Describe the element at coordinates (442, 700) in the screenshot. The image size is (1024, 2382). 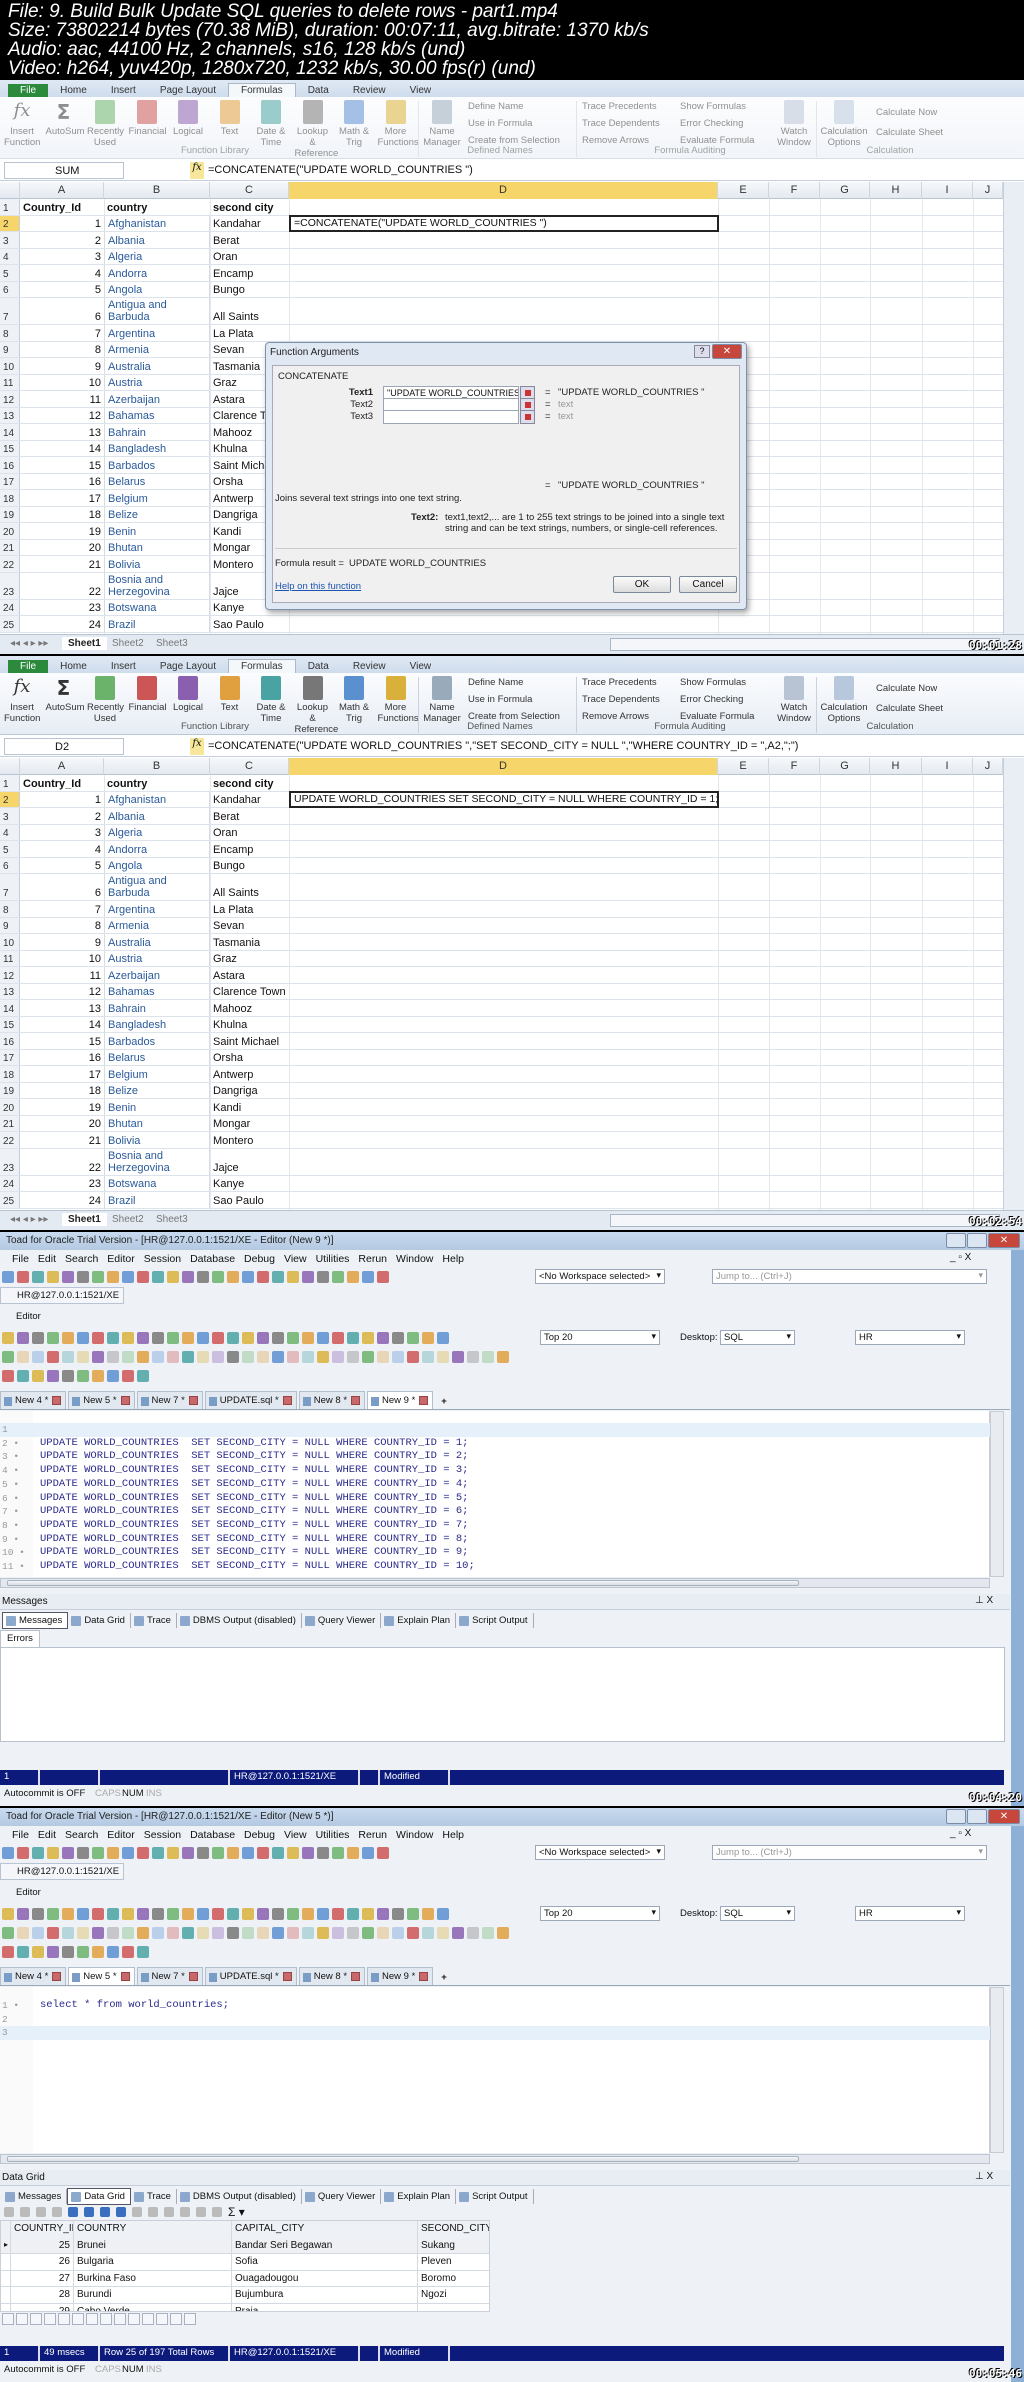
I see `name-manager-button: Name Manager` at that location.